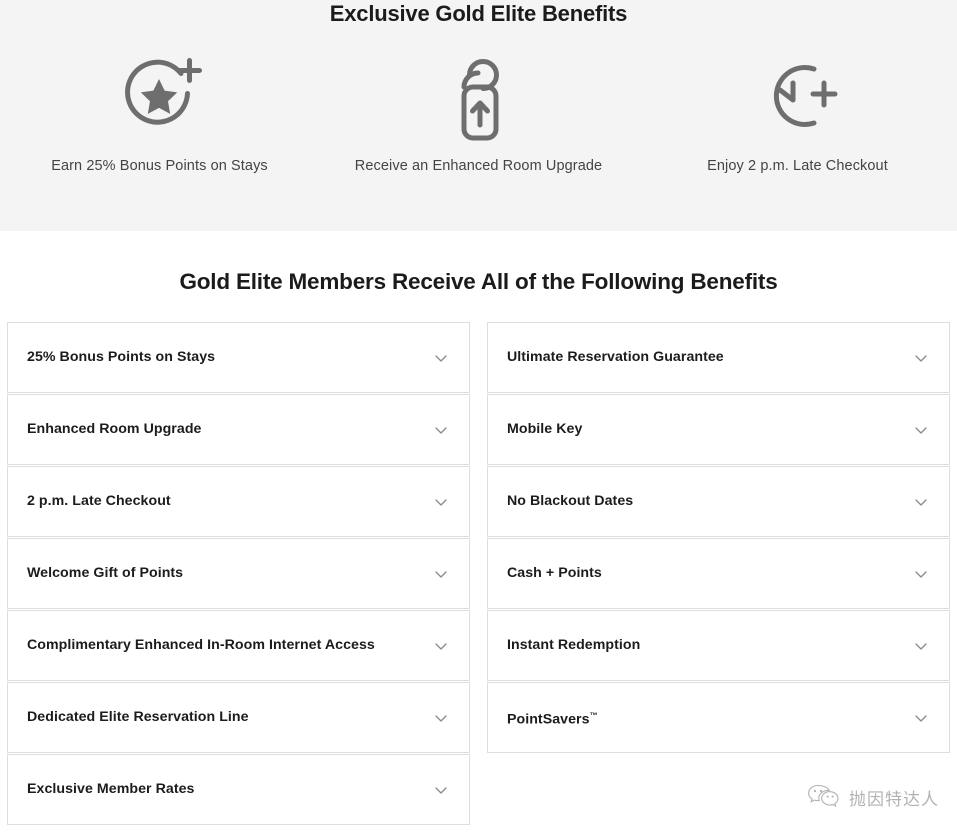 This screenshot has height=834, width=957. What do you see at coordinates (797, 166) in the screenshot?
I see `hero-highlight-label: Enjoy 2 p.m. Late Checkout` at bounding box center [797, 166].